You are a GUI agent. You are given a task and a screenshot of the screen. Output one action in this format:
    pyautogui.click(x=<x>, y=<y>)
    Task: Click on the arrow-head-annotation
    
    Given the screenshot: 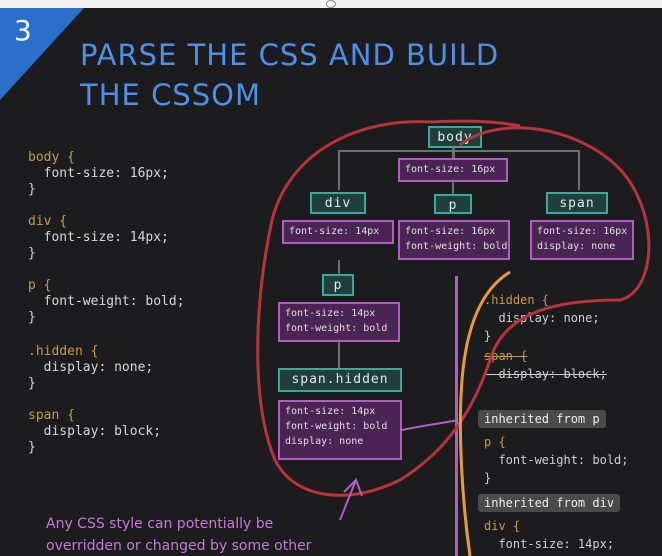 What is the action you would take?
    pyautogui.click(x=351, y=499)
    